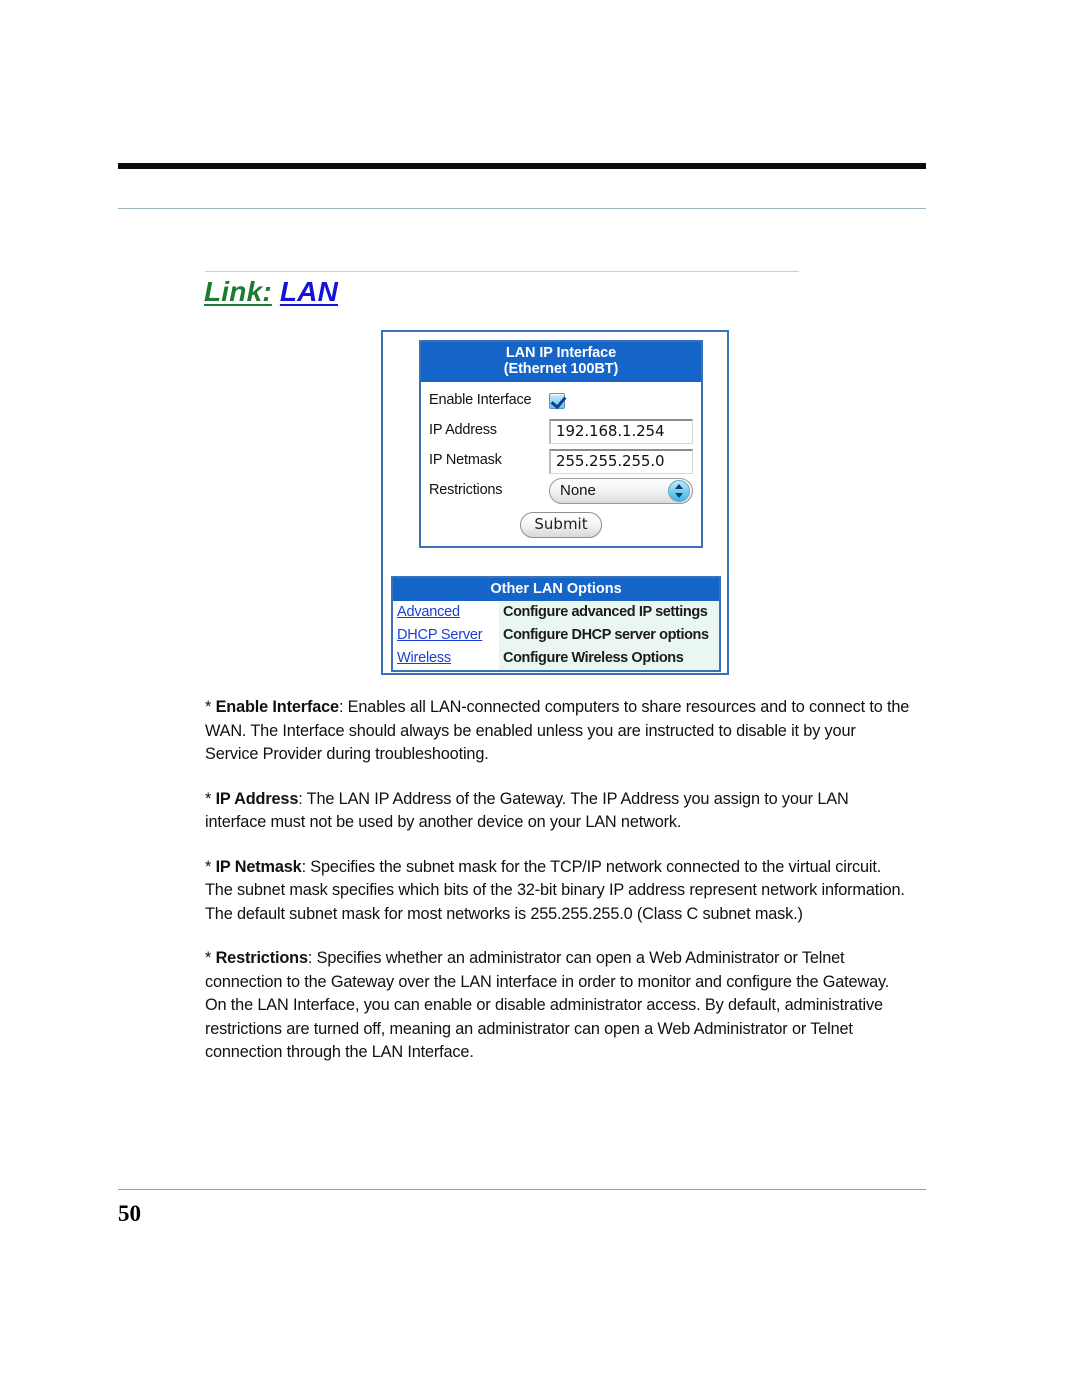 This screenshot has height=1397, width=1080. I want to click on submit-row: Submit, so click(561, 522).